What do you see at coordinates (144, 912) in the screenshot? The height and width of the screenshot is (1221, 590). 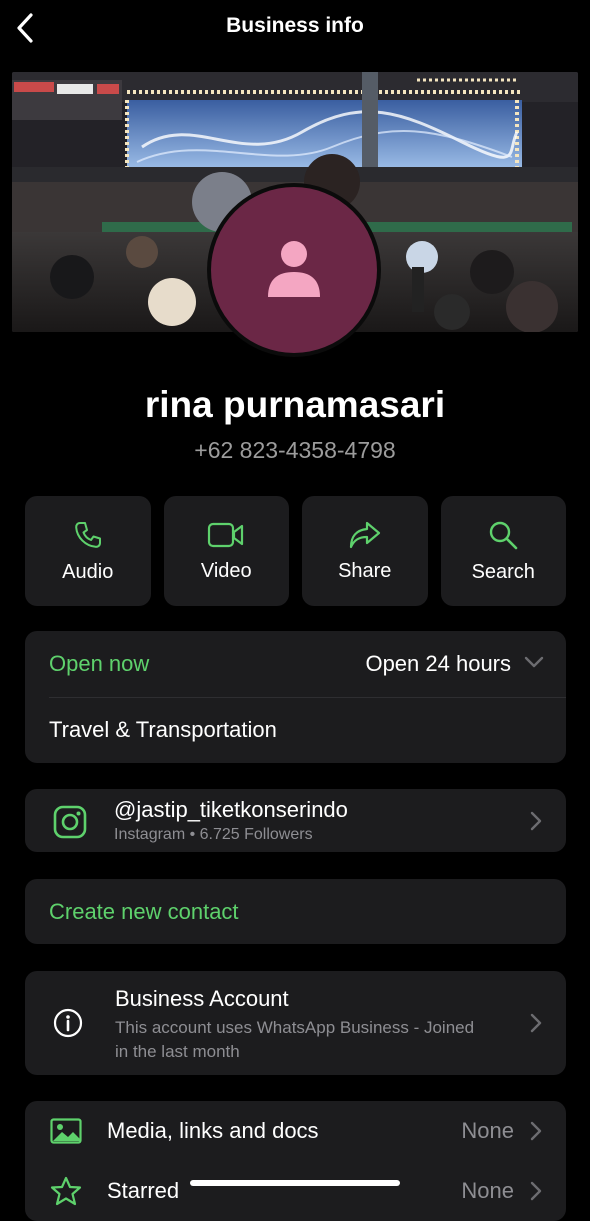 I see `create-contact-button: Create new contact` at bounding box center [144, 912].